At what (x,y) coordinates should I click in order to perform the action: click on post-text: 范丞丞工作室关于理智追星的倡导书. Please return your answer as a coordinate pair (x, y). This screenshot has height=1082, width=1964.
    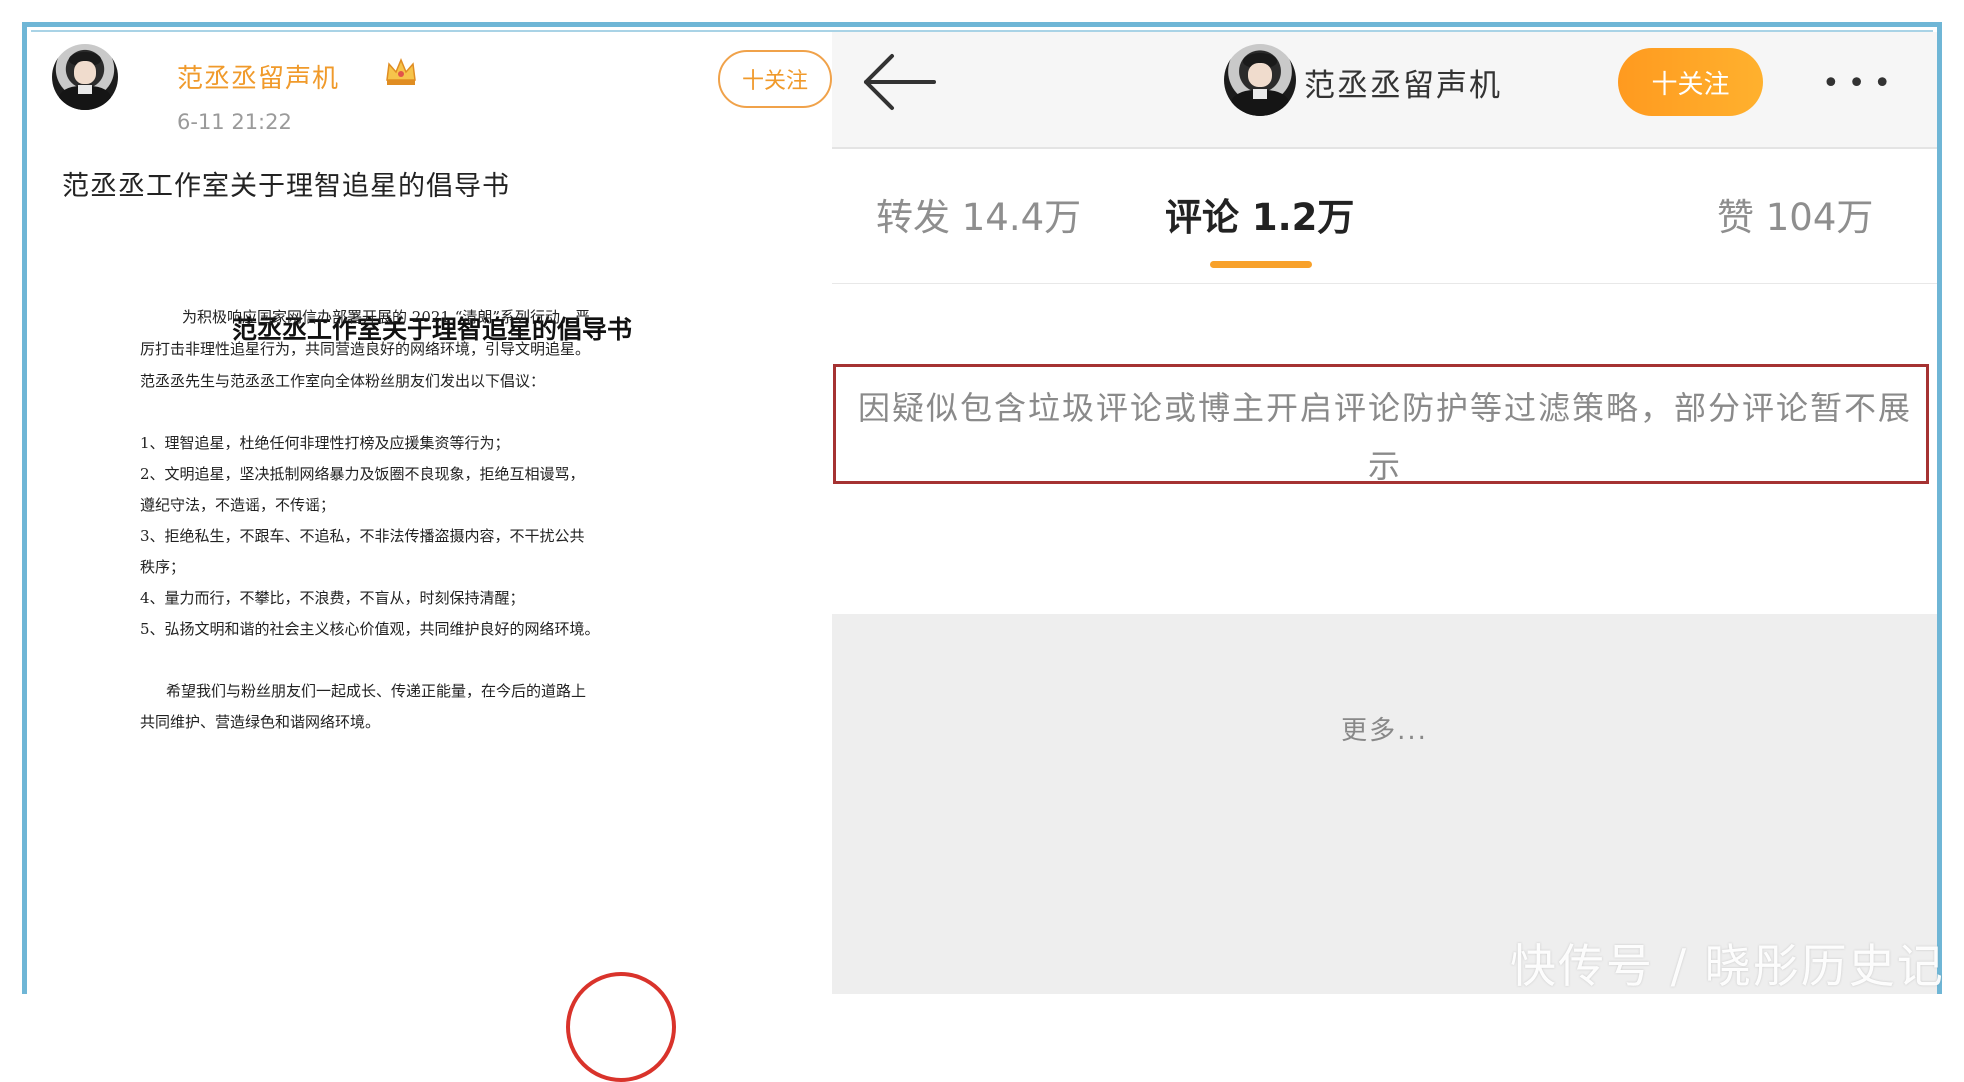
    Looking at the image, I should click on (286, 186).